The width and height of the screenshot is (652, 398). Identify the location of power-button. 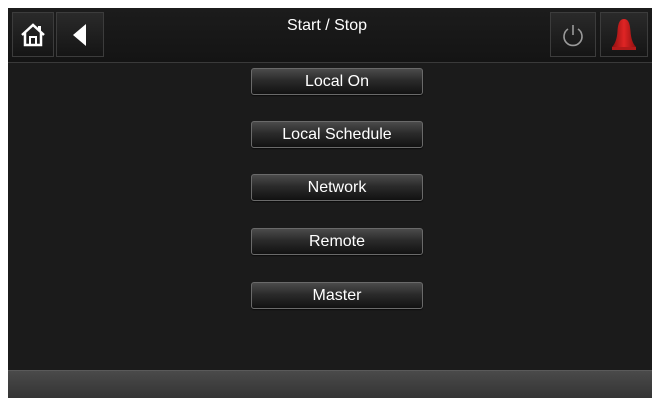
(573, 34).